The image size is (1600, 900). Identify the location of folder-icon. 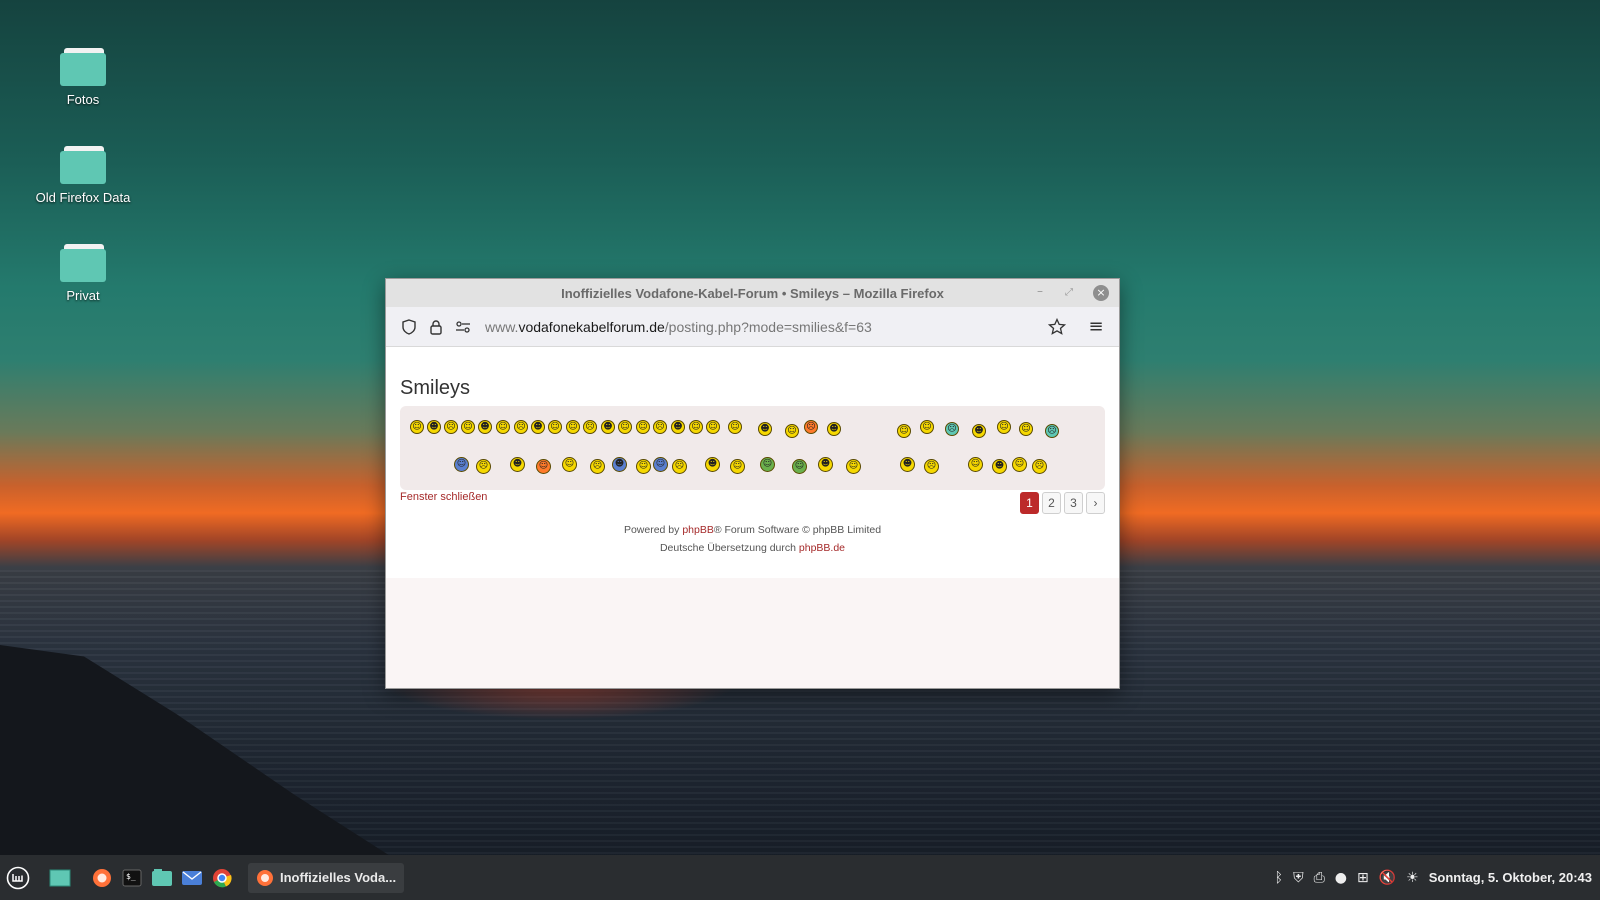
(83, 165).